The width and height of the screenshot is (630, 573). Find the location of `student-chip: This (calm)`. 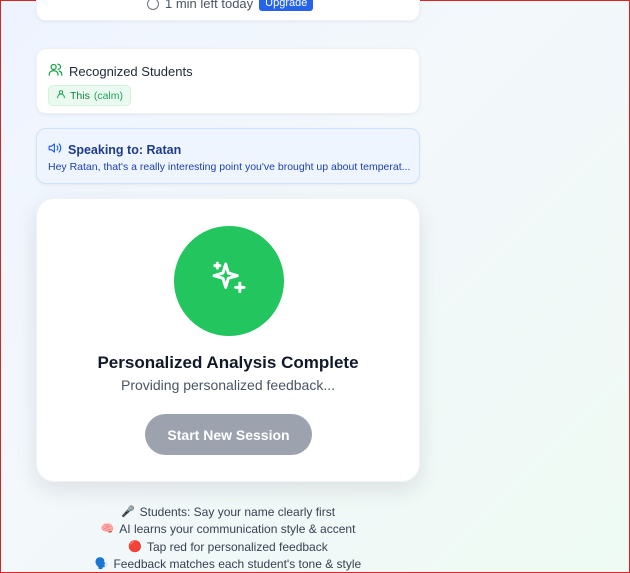

student-chip: This (calm) is located at coordinates (90, 95).